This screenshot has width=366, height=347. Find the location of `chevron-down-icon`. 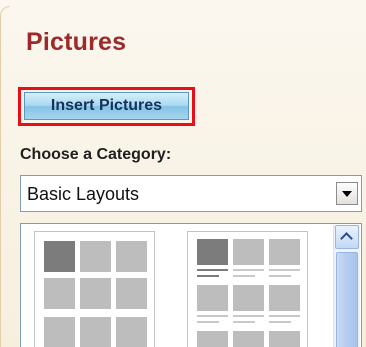

chevron-down-icon is located at coordinates (347, 193).